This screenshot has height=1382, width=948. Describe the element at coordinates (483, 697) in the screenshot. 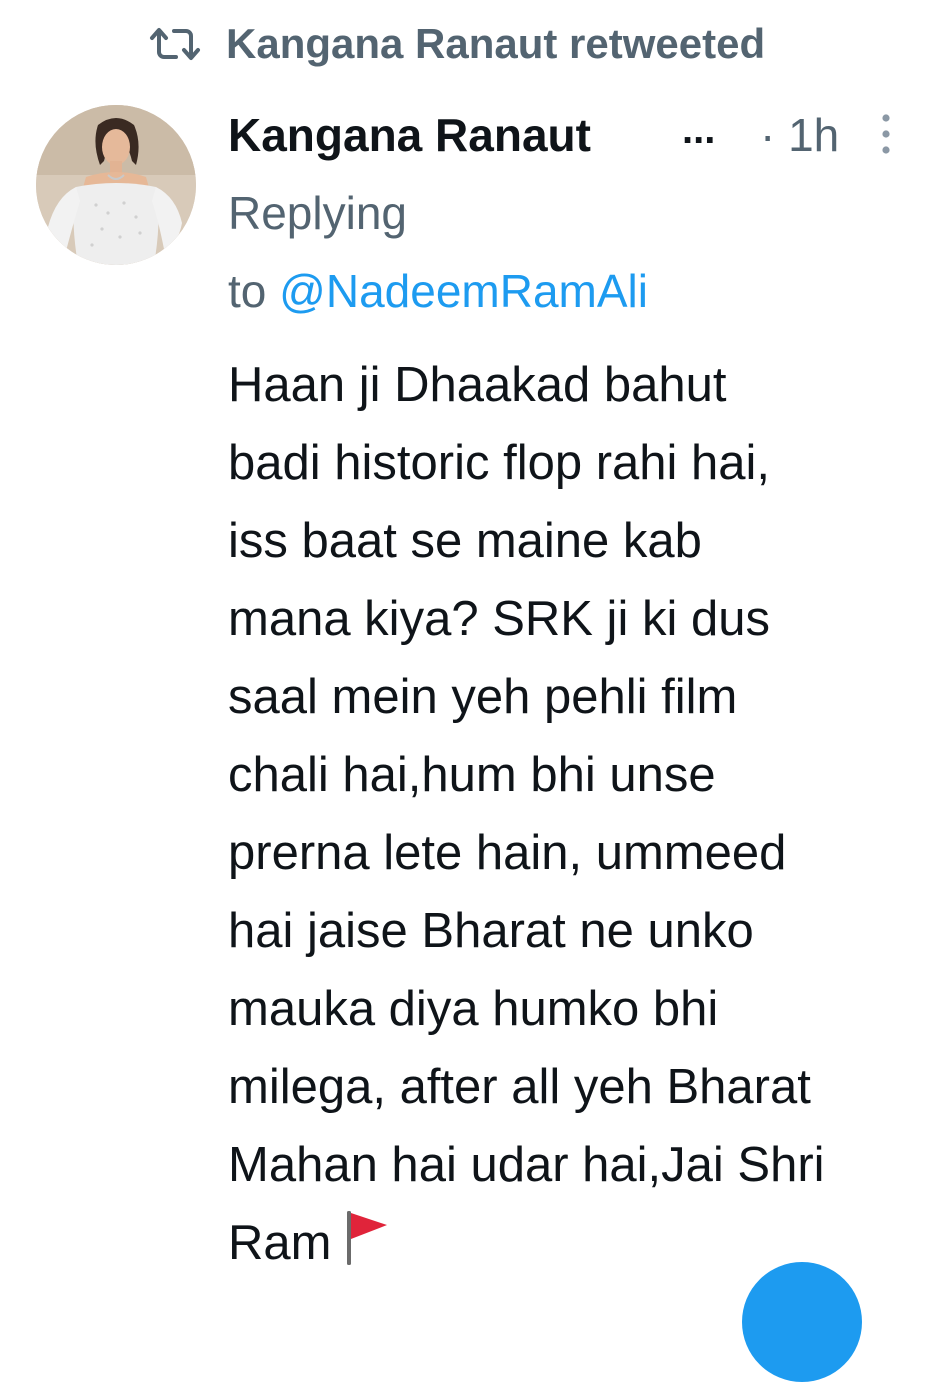

I see `tweet-text-line: saal mein yeh pehli film` at that location.